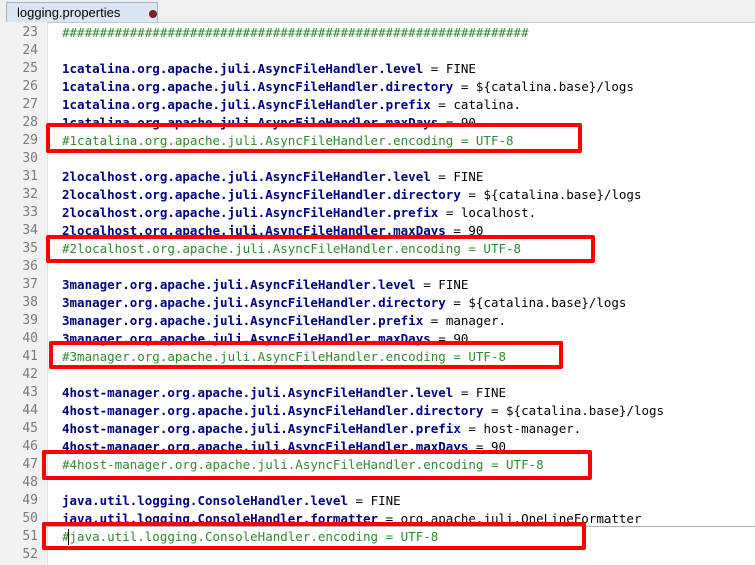  What do you see at coordinates (30, 50) in the screenshot?
I see `line-number: 24` at bounding box center [30, 50].